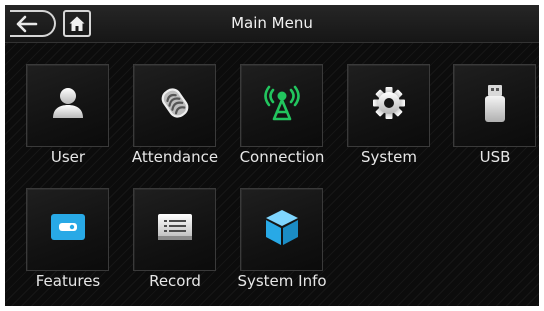 Image resolution: width=544 pixels, height=311 pixels. What do you see at coordinates (282, 103) in the screenshot?
I see `wireless-antenna-icon` at bounding box center [282, 103].